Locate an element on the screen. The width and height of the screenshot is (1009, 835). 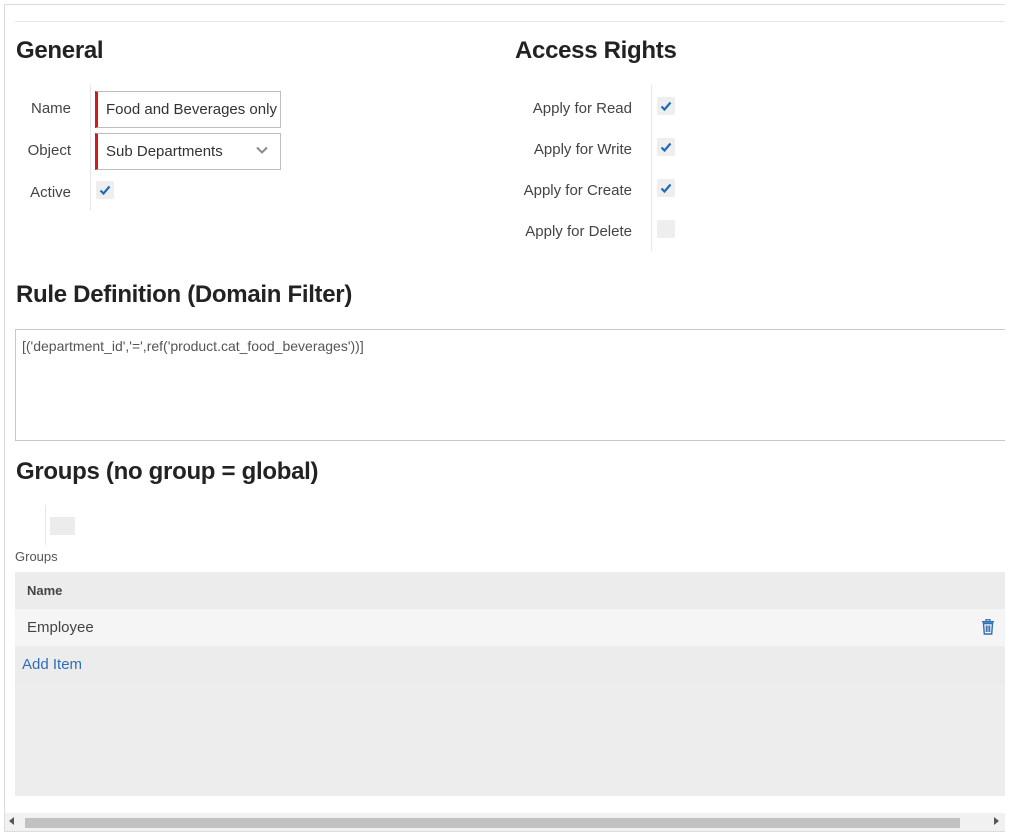
scrollbar-thumb is located at coordinates (492, 823).